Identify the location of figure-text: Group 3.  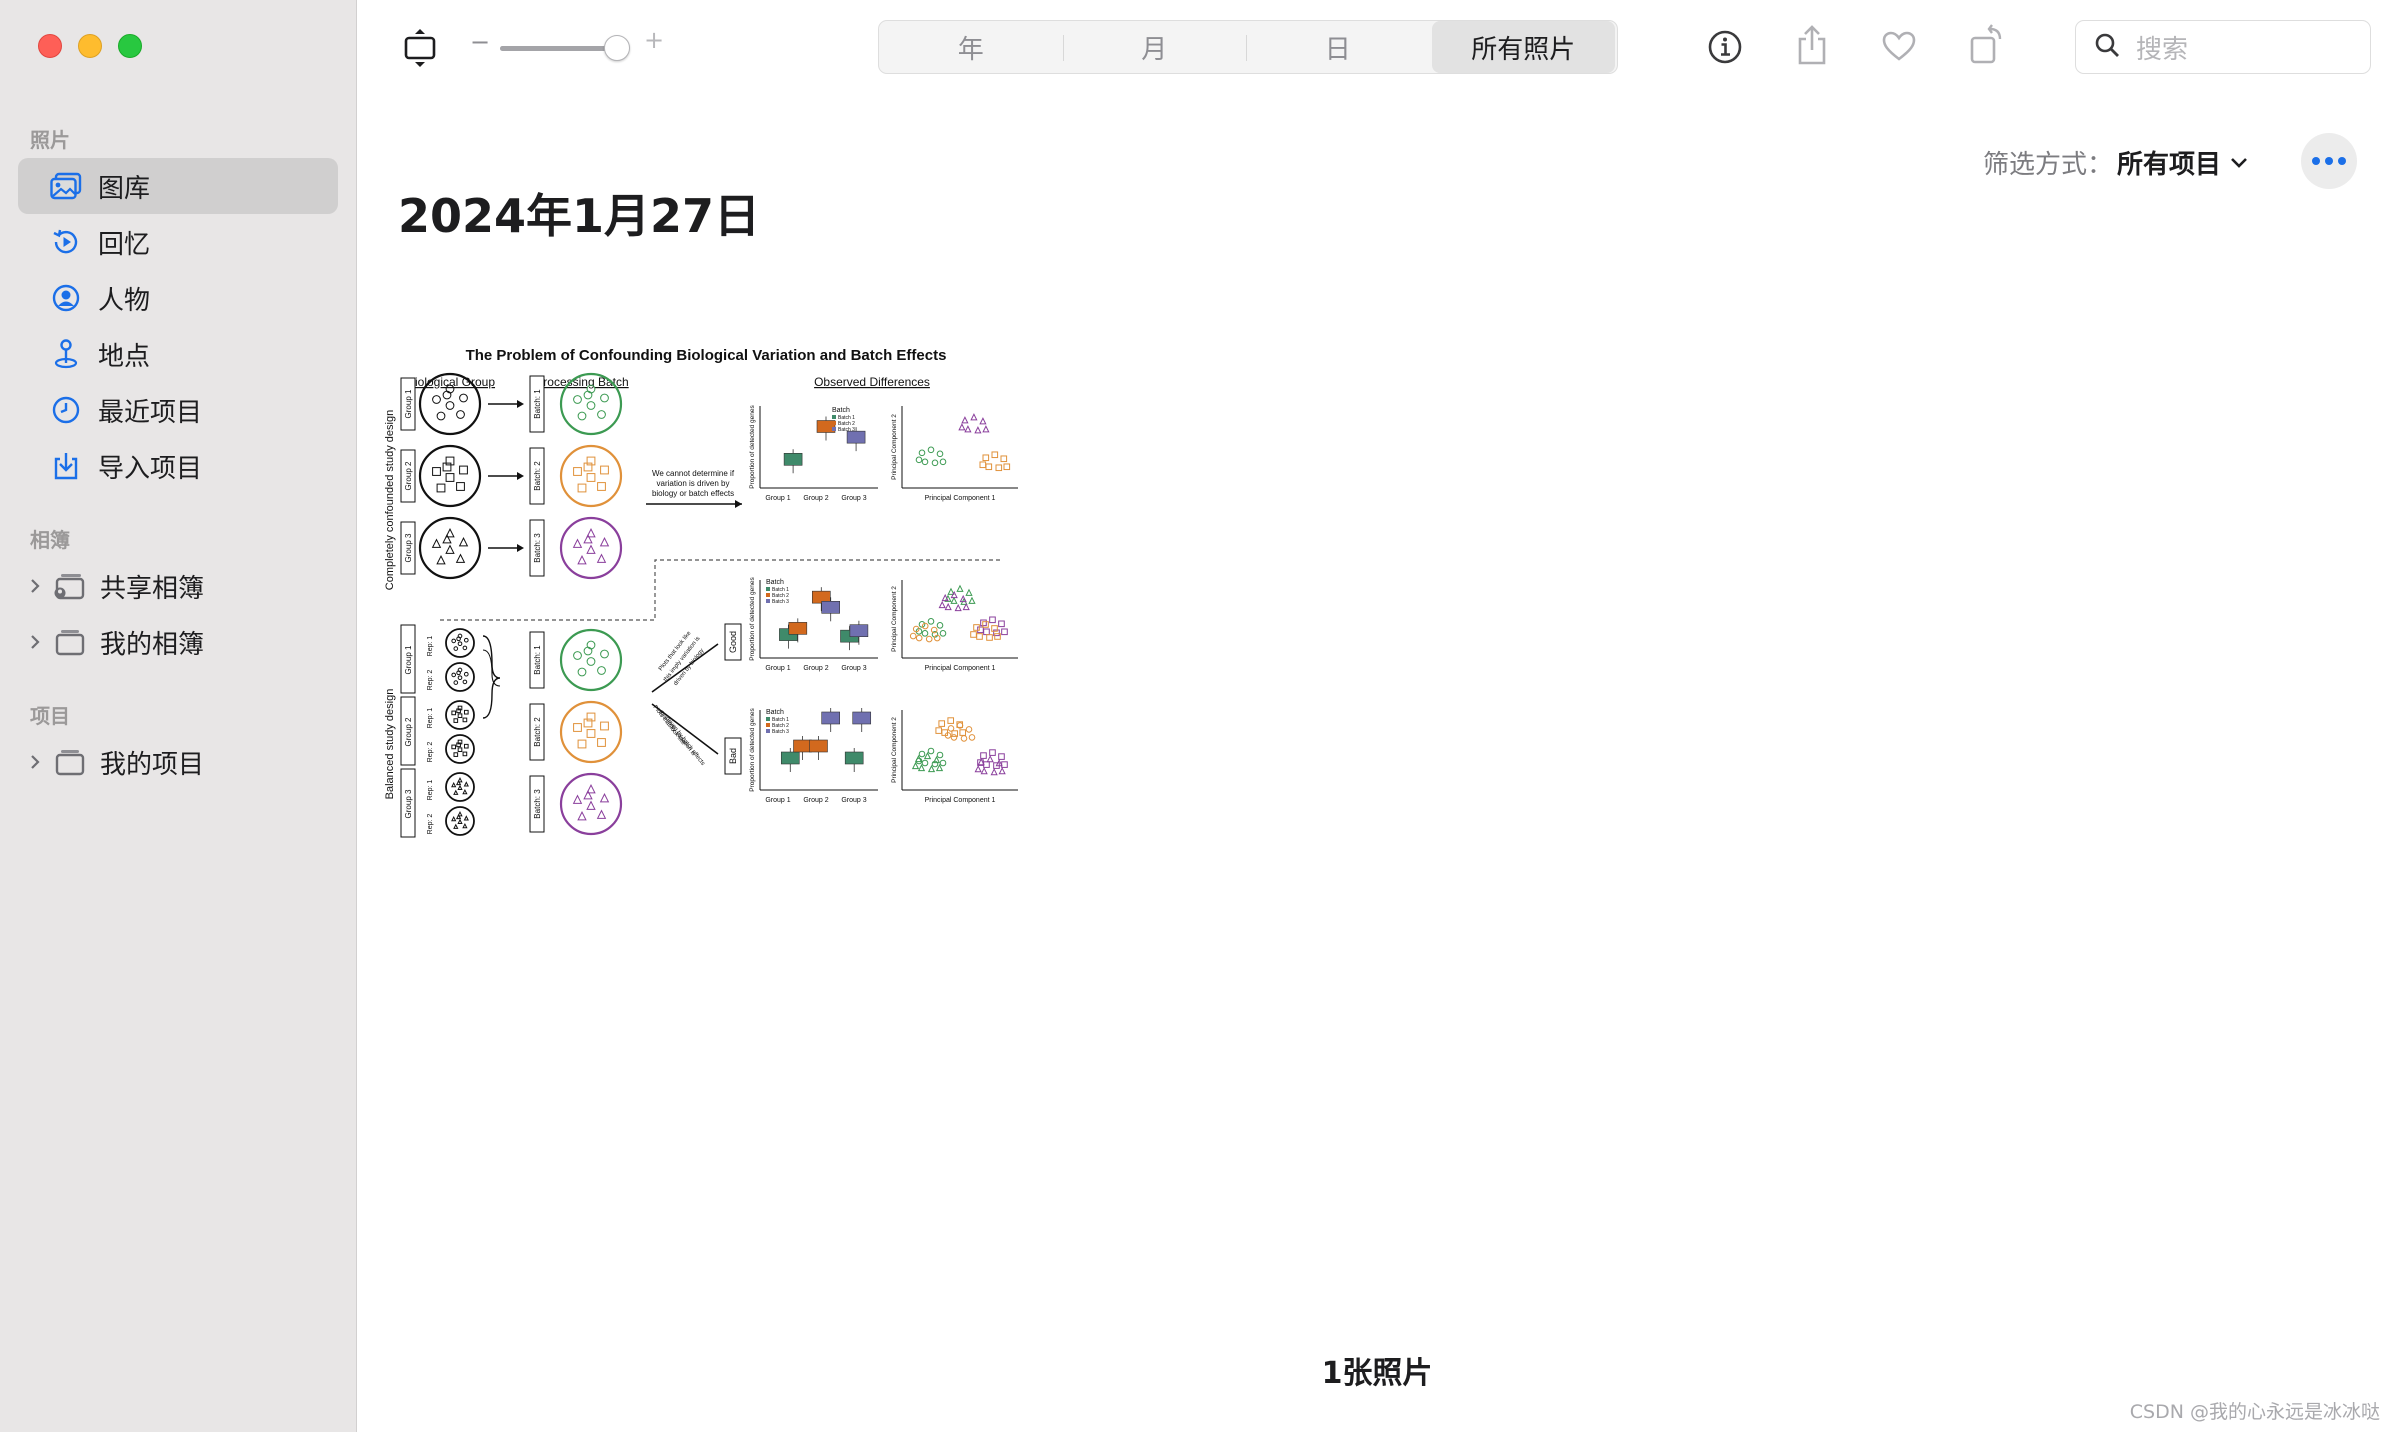
(408, 547).